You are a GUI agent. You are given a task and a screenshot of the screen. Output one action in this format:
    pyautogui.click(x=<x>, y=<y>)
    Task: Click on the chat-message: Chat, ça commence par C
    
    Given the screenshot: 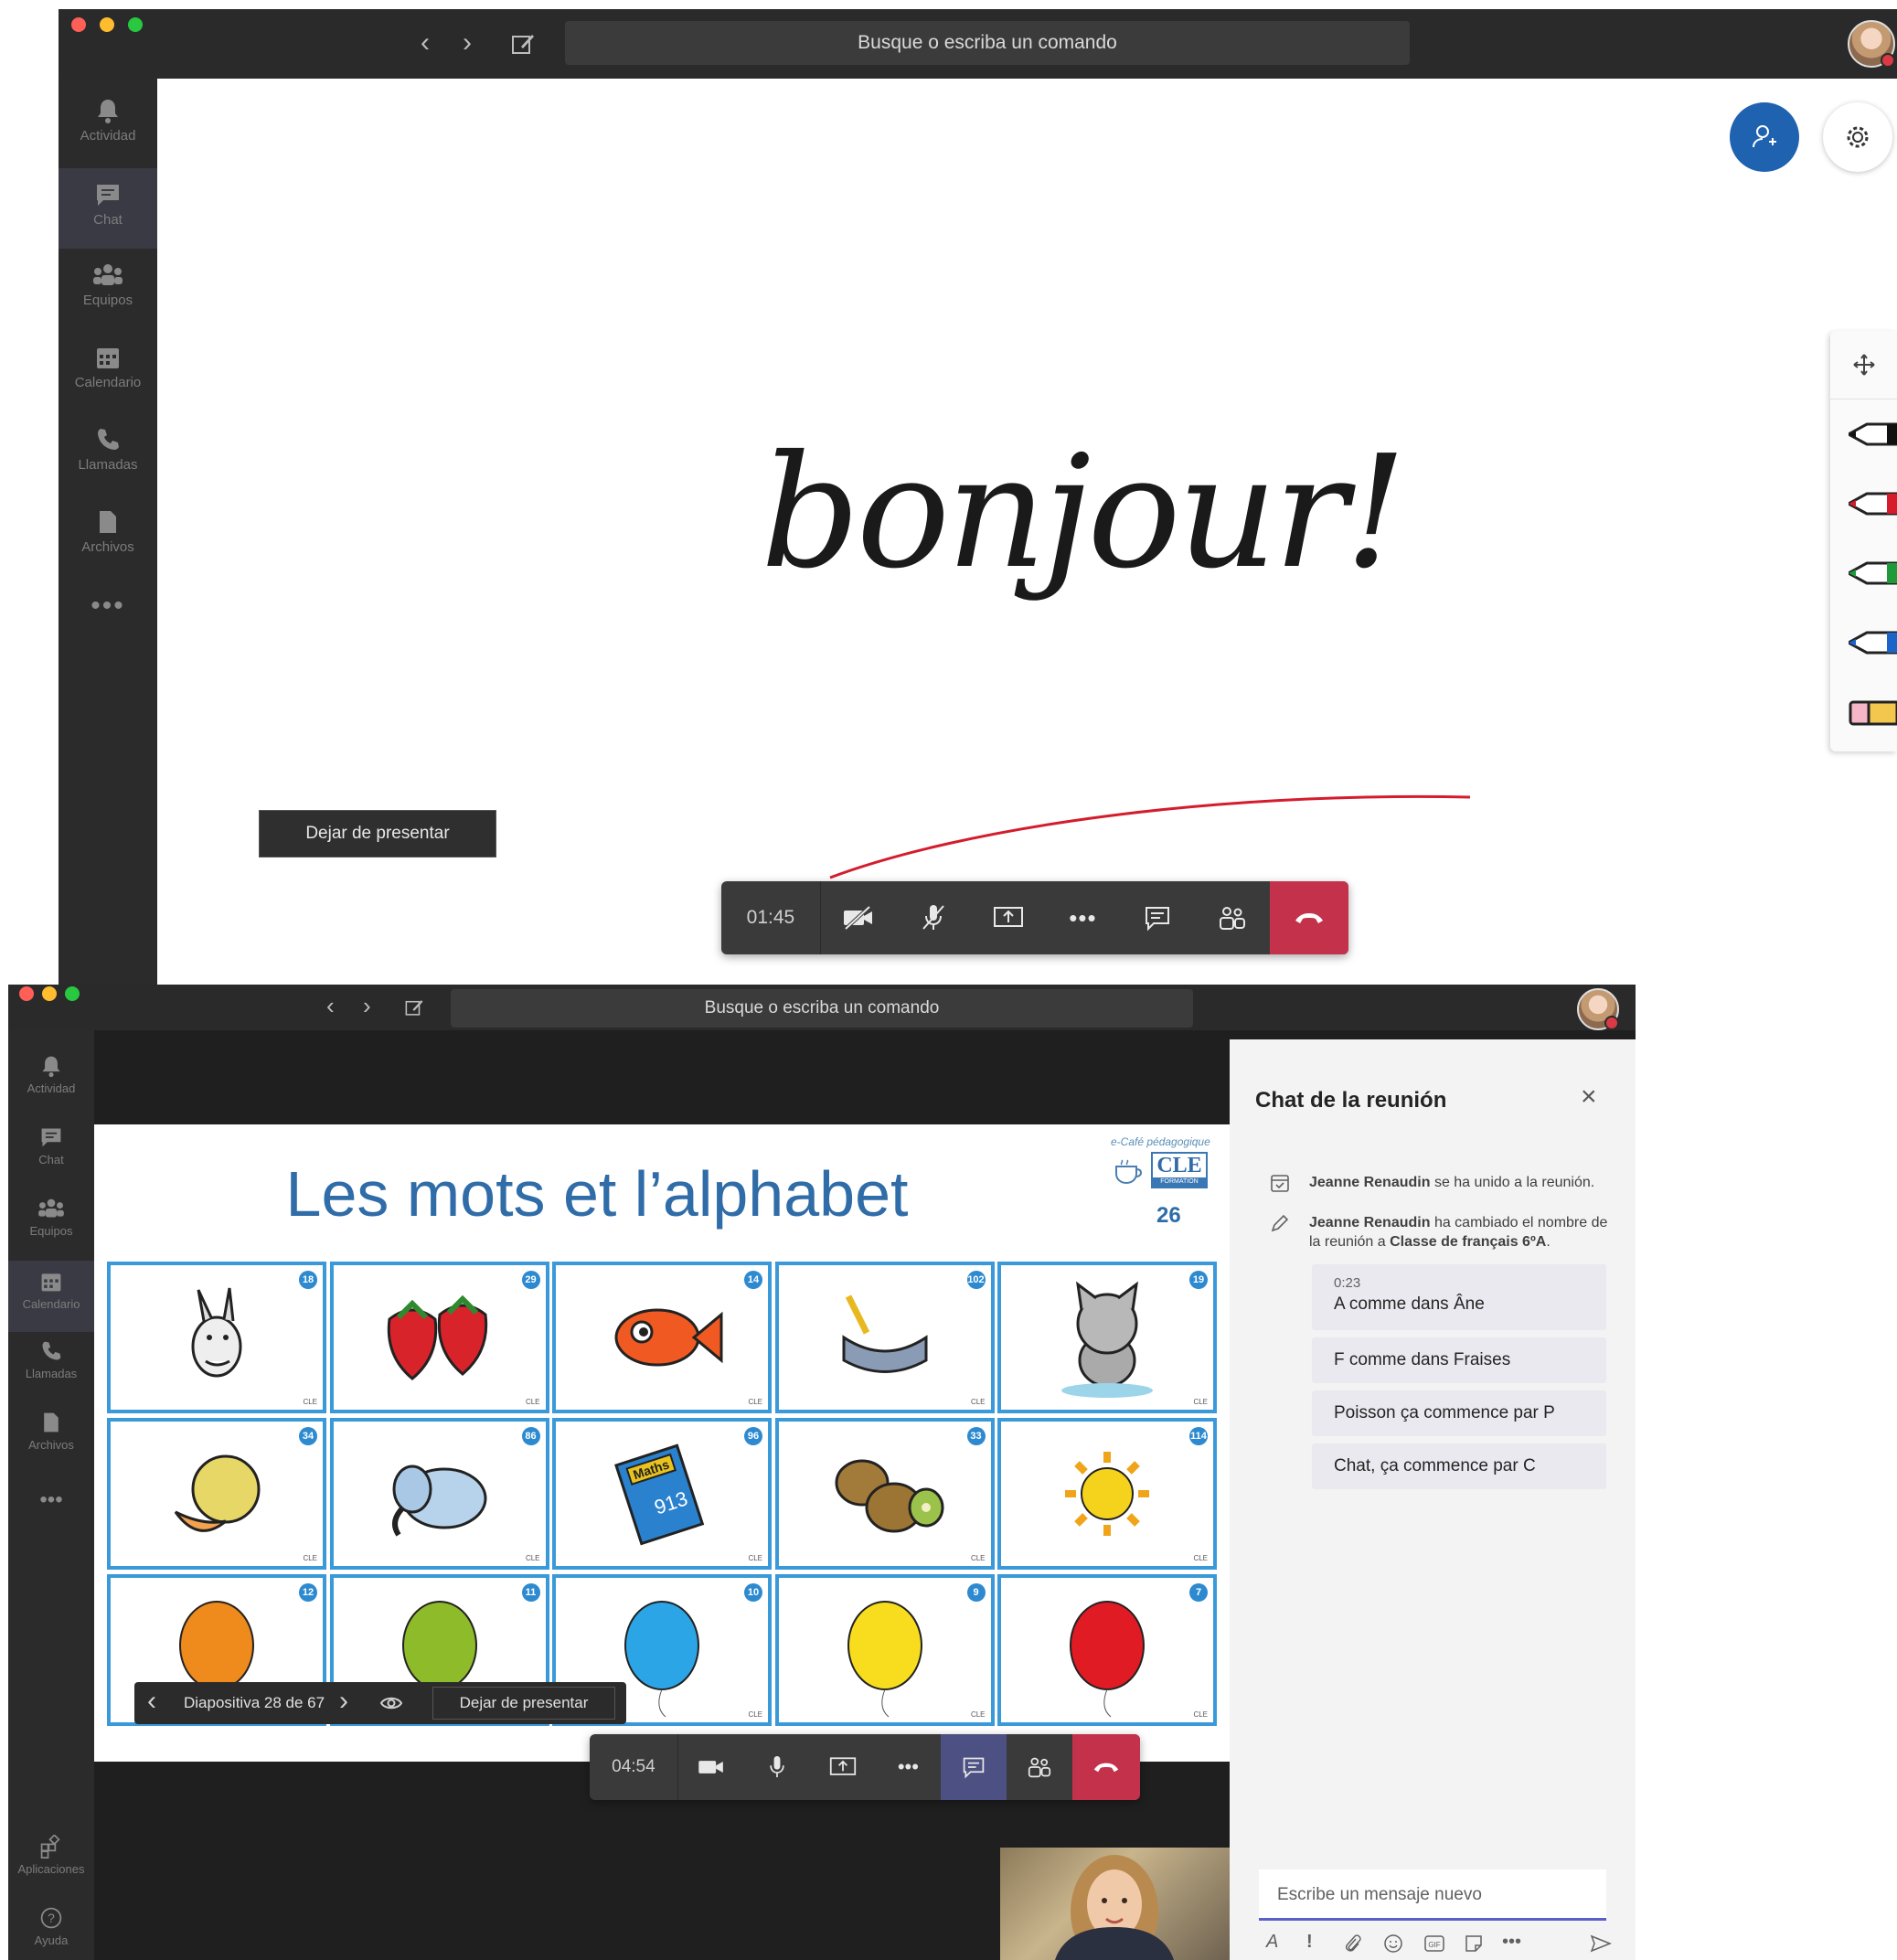 What is the action you would take?
    pyautogui.click(x=1459, y=1466)
    